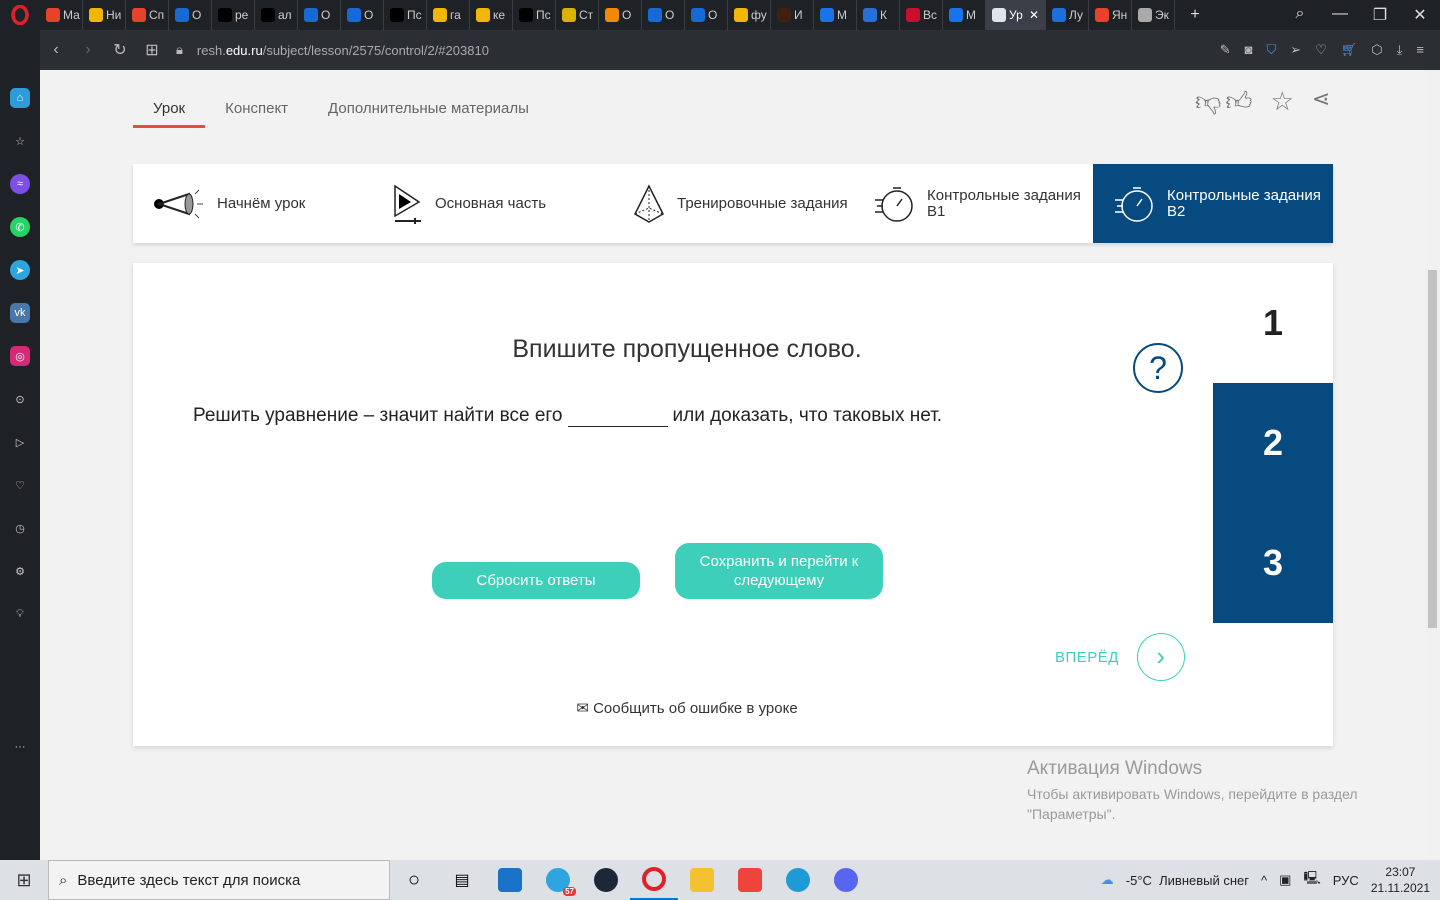 The image size is (1440, 900). Describe the element at coordinates (1420, 50) in the screenshot. I see `menu-icon: ≡` at that location.